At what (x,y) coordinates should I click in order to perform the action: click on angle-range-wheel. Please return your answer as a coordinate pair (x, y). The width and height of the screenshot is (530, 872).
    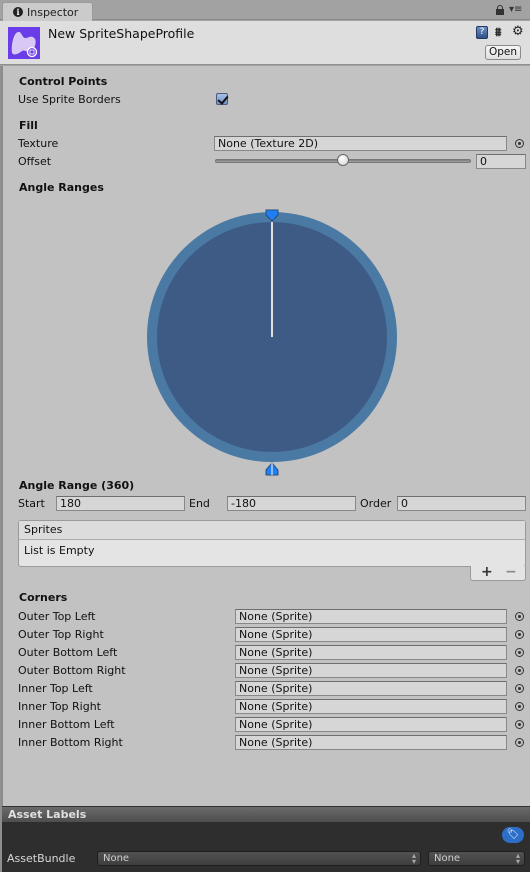
    Looking at the image, I should click on (273, 341).